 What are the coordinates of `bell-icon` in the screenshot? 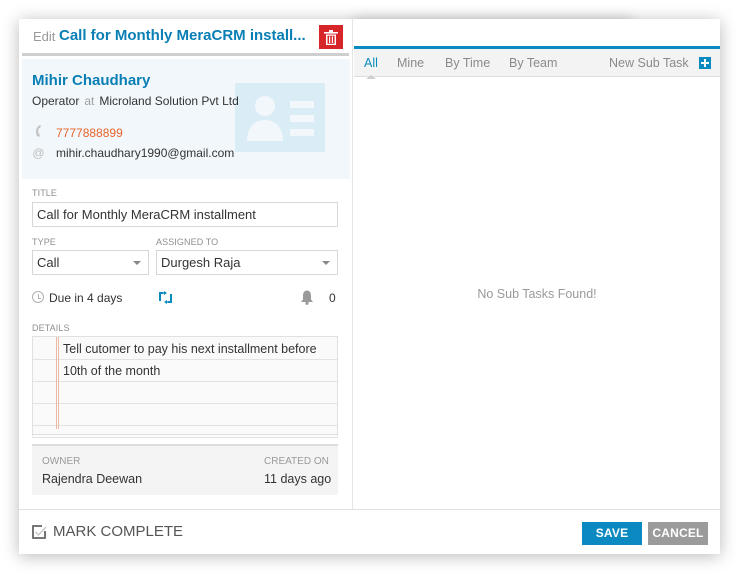 It's located at (307, 299).